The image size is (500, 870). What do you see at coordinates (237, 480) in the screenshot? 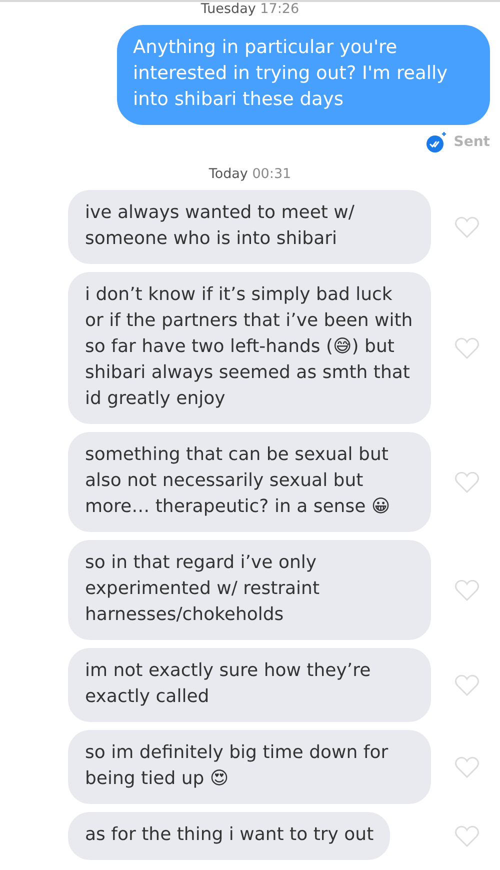
I see `message-text: something that can be sexual but also not necessarily sexual but more… therapeutic? in a sense 😀` at bounding box center [237, 480].